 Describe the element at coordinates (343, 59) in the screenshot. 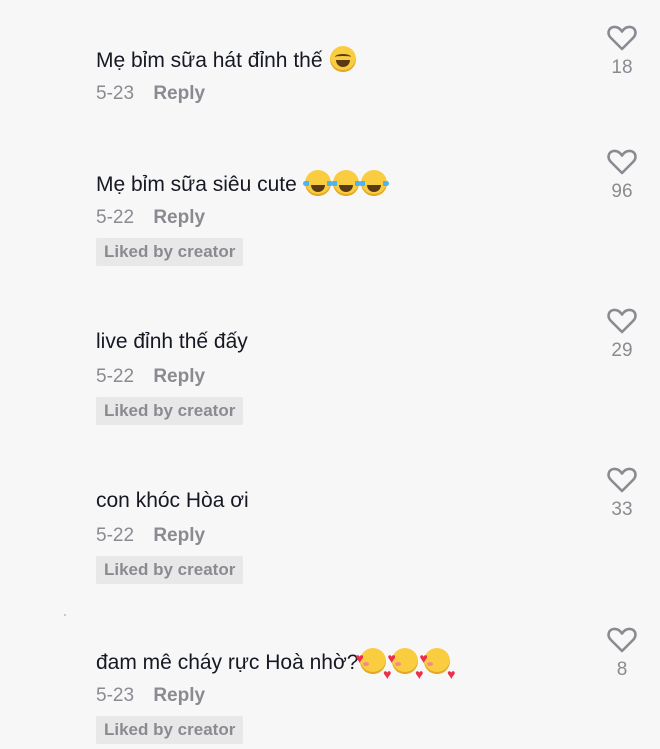

I see `laughing-face-emoji-icon` at that location.